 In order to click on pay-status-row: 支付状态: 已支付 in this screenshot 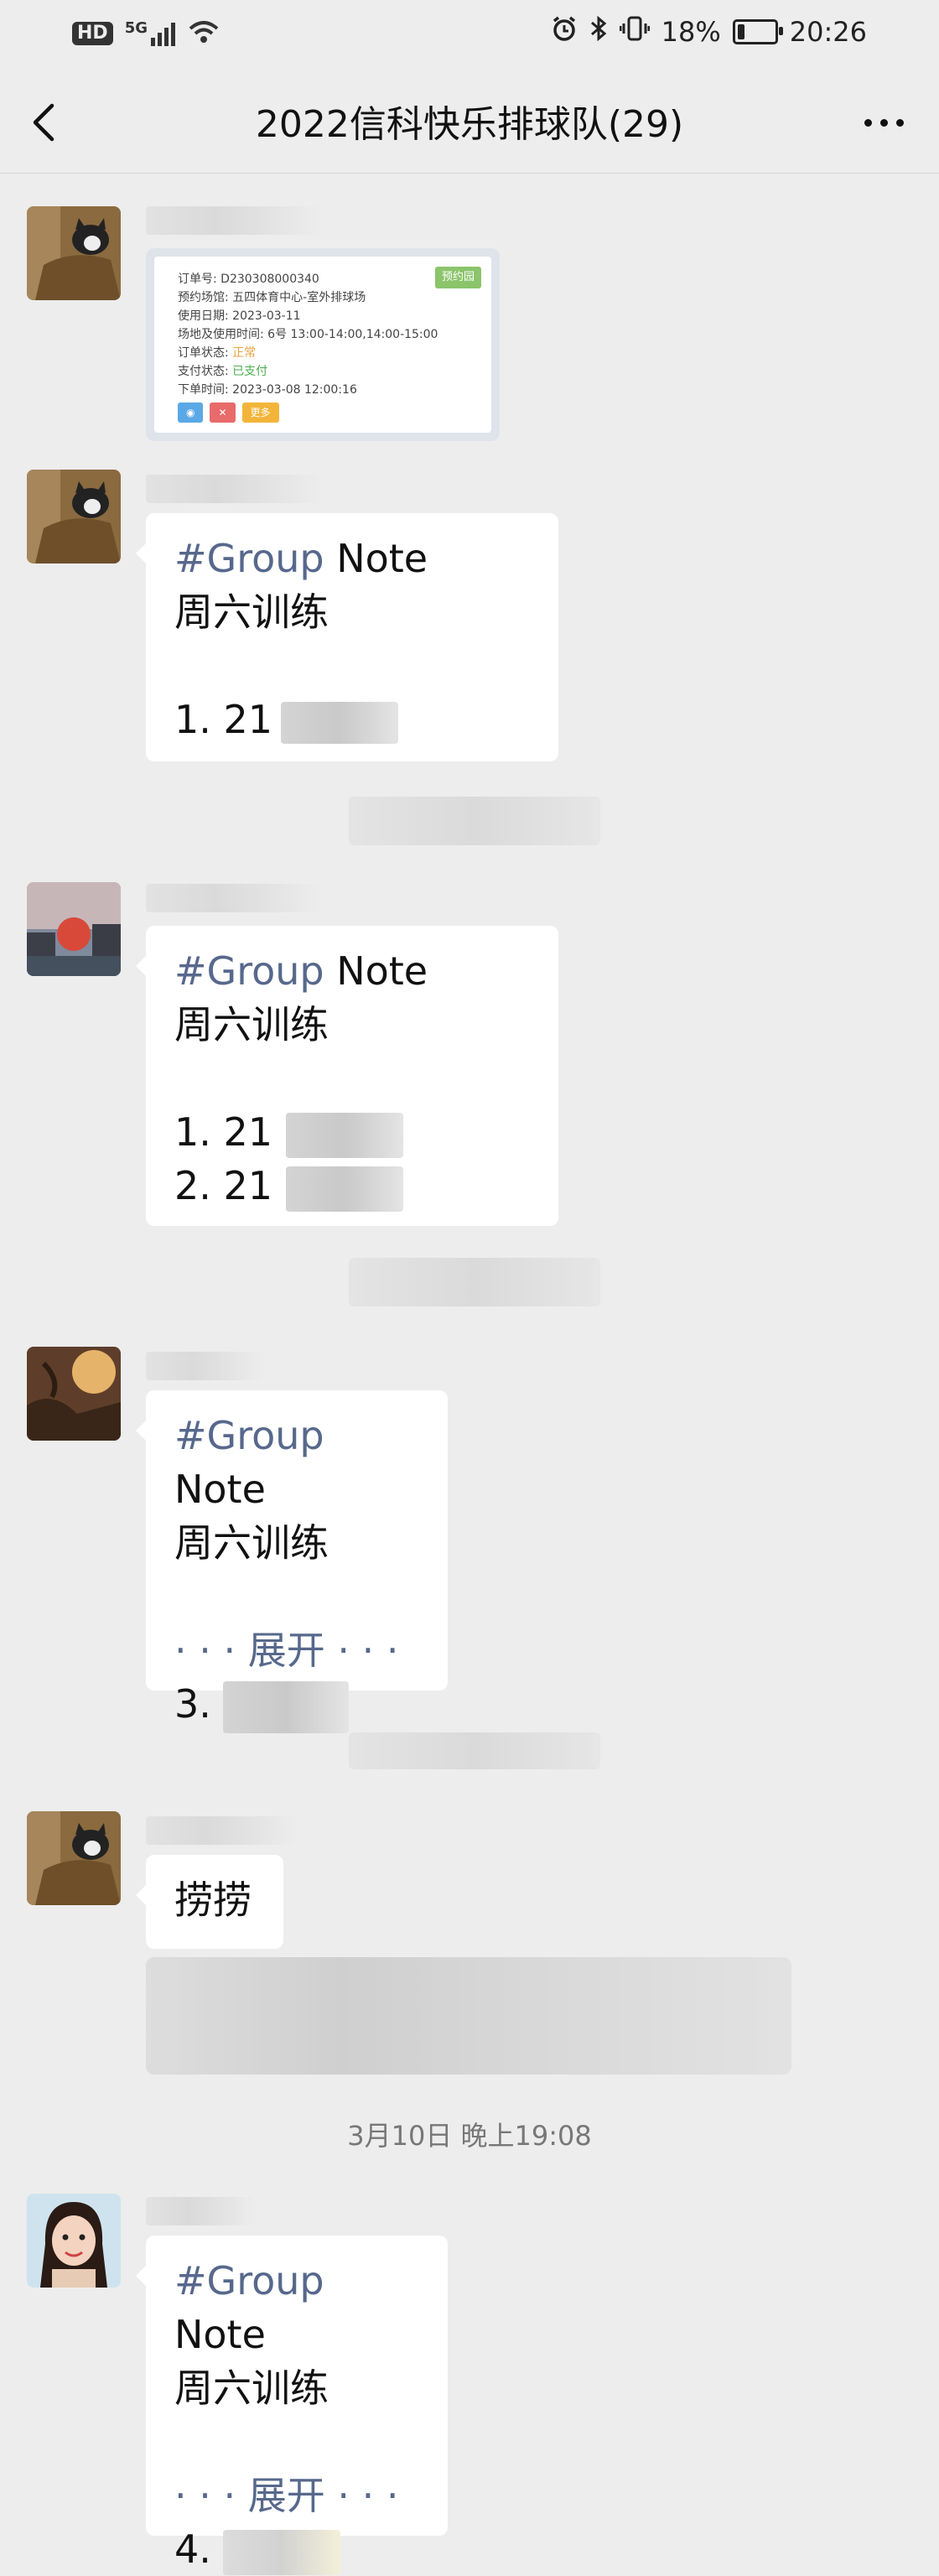, I will do `click(323, 371)`.